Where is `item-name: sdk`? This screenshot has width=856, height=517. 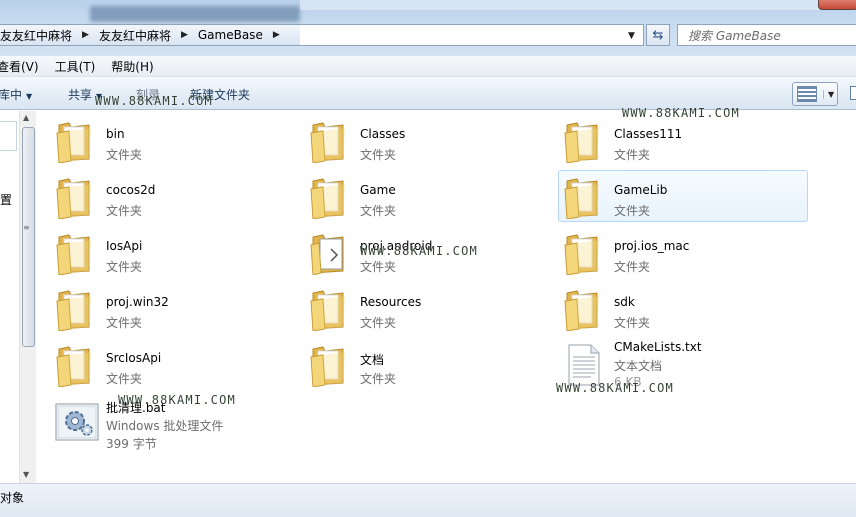
item-name: sdk is located at coordinates (624, 302).